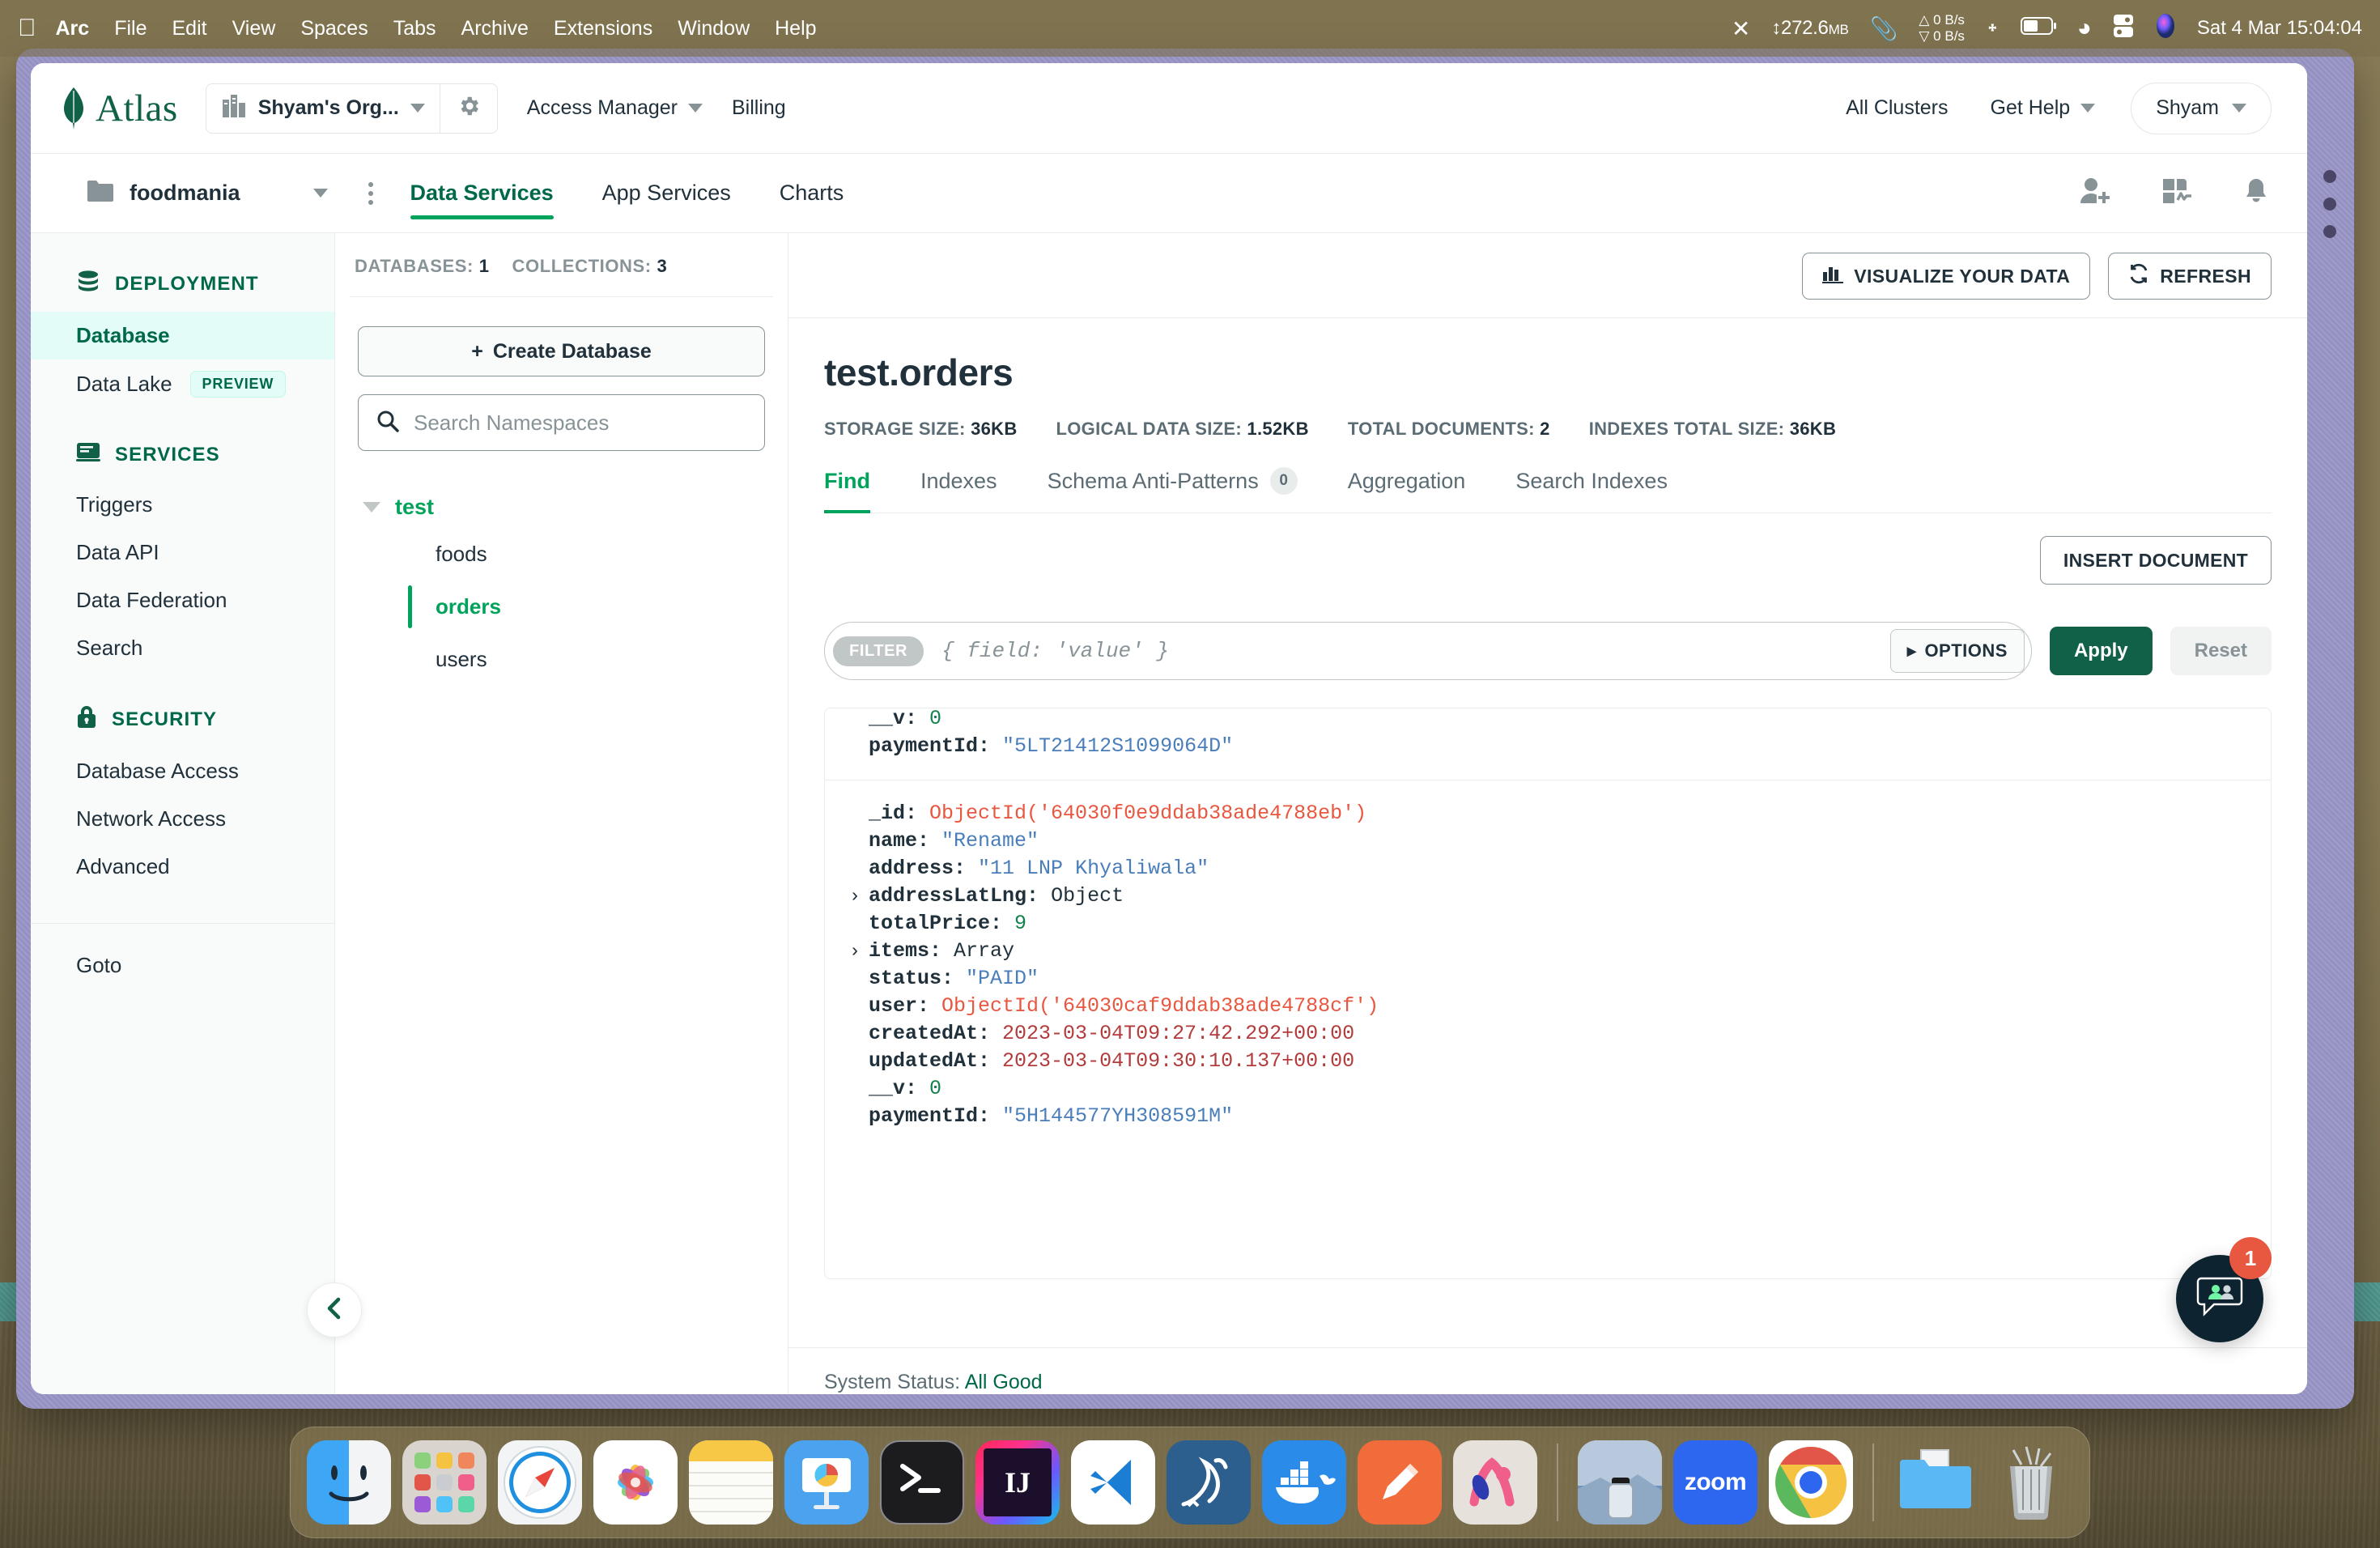 This screenshot has width=2380, height=1548. Describe the element at coordinates (958, 489) in the screenshot. I see `tab-indexes: Indexes` at that location.